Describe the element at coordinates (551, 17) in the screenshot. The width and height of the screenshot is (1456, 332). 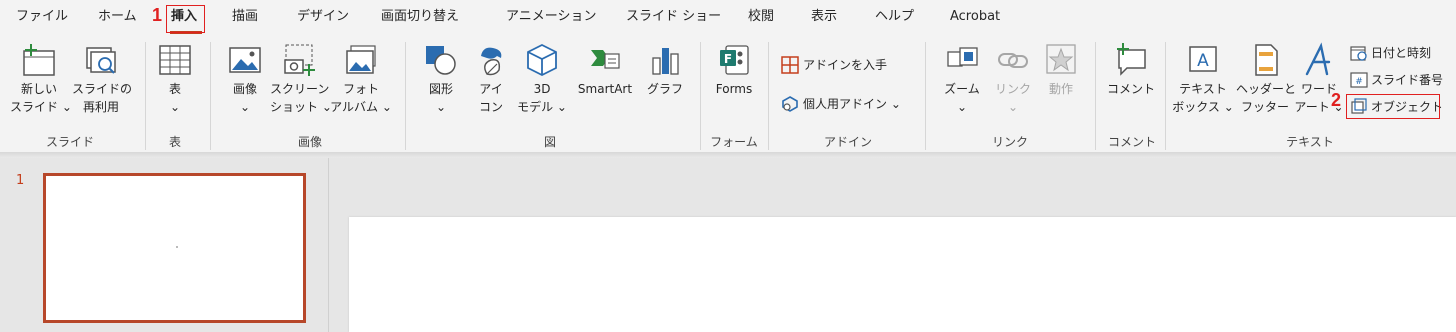
I see `tab-animations: アニメーション` at that location.